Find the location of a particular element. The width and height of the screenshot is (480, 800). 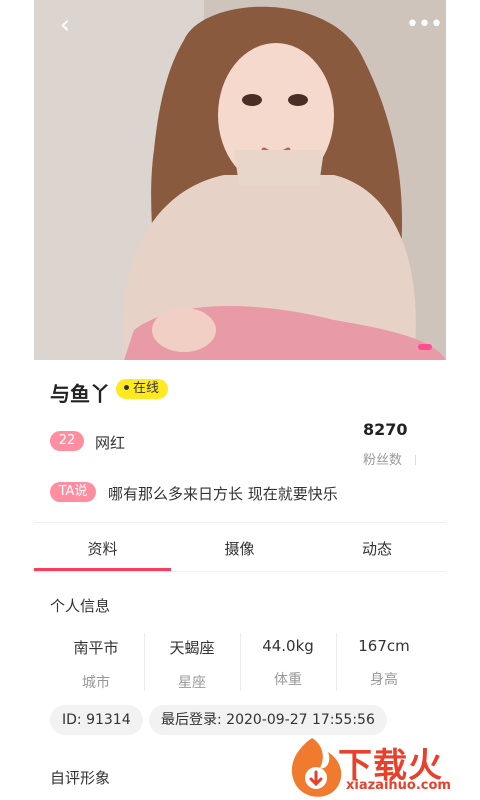

age-badge: 22 is located at coordinates (67, 441).